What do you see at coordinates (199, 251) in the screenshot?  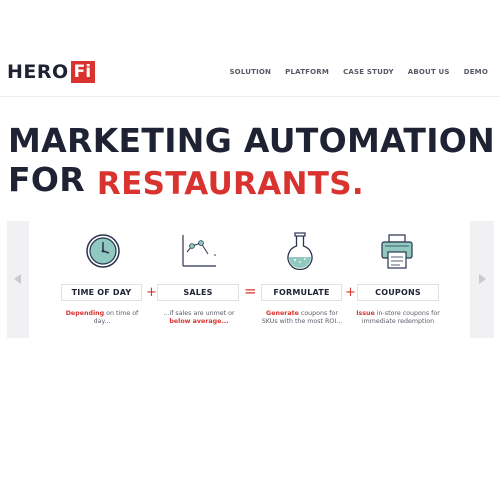 I see `line-chart-icon` at bounding box center [199, 251].